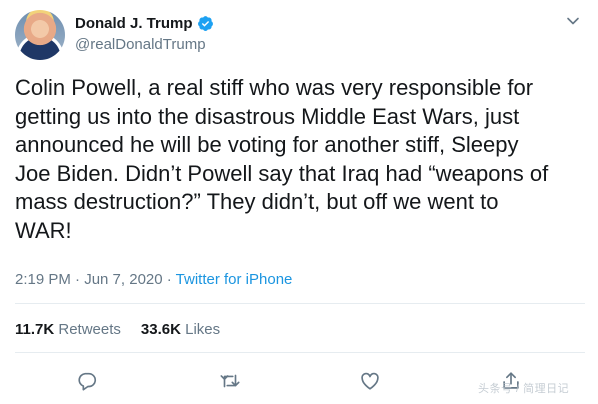 The width and height of the screenshot is (598, 404). I want to click on retweets-count: 11.7K, so click(35, 329).